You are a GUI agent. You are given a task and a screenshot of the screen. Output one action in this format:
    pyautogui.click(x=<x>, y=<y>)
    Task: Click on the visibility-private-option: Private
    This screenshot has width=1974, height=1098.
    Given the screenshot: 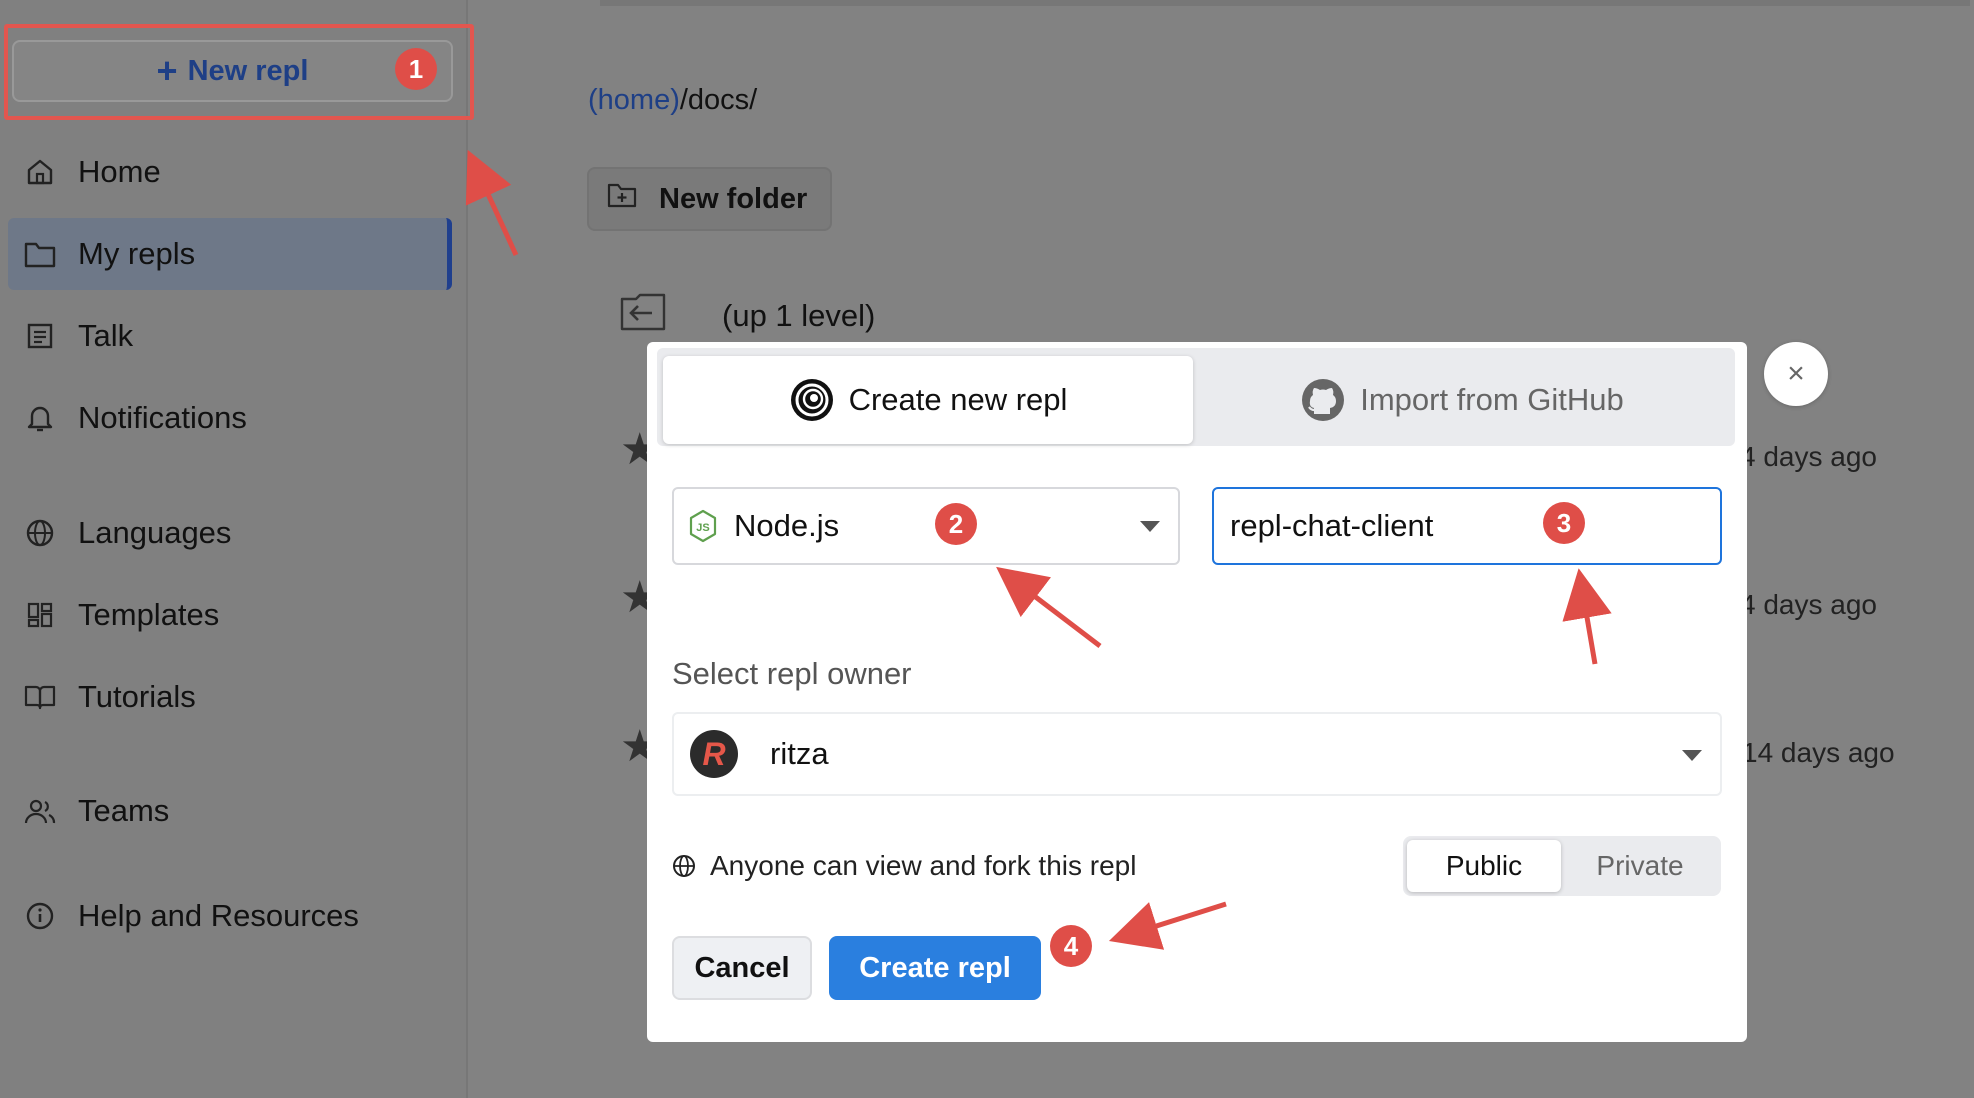 What is the action you would take?
    pyautogui.click(x=1640, y=866)
    